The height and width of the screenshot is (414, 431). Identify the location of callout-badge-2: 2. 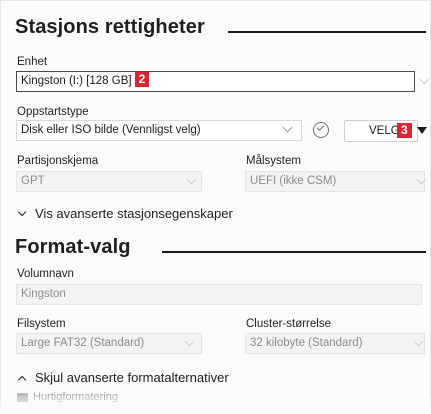
(142, 79).